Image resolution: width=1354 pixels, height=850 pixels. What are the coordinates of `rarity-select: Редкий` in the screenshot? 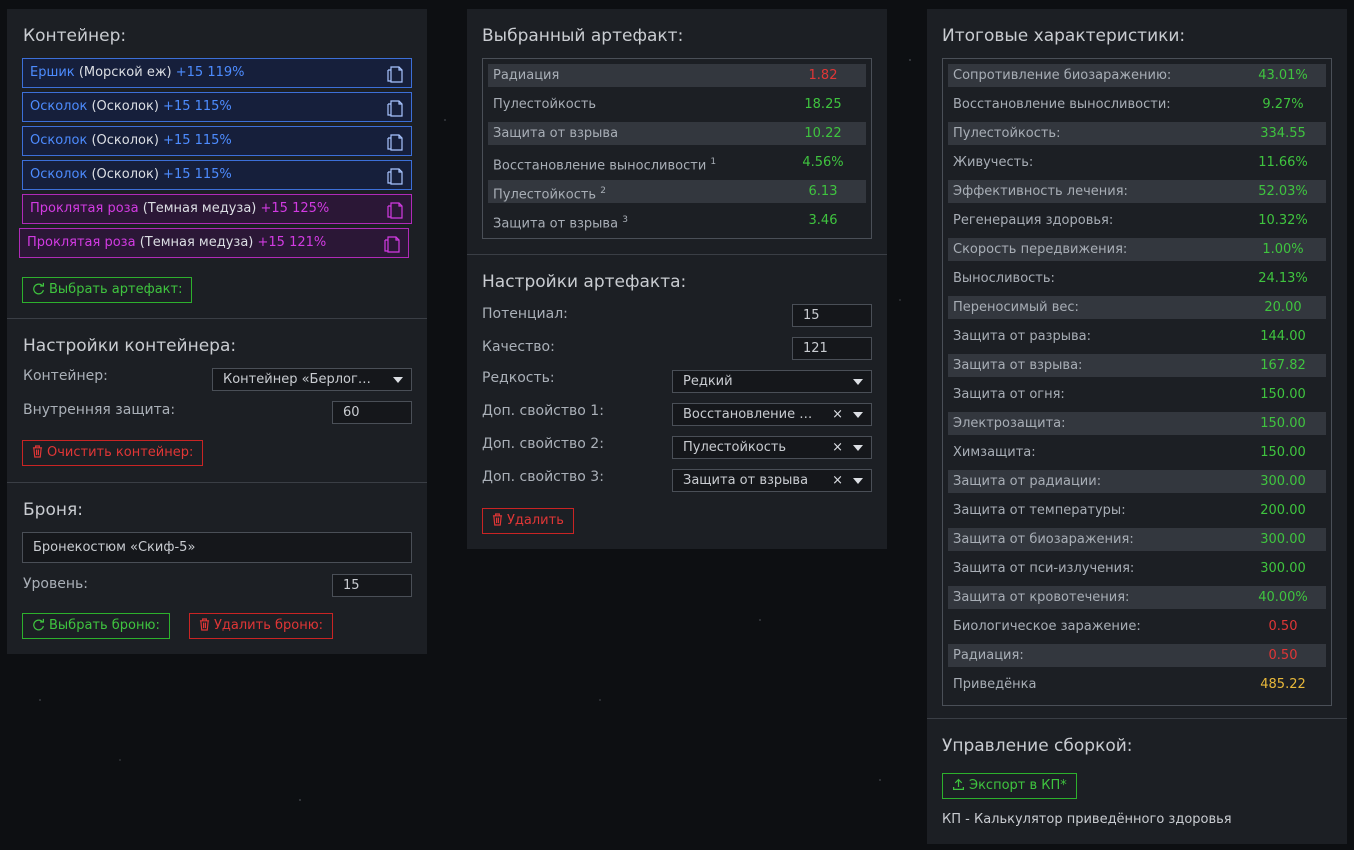 It's located at (772, 381).